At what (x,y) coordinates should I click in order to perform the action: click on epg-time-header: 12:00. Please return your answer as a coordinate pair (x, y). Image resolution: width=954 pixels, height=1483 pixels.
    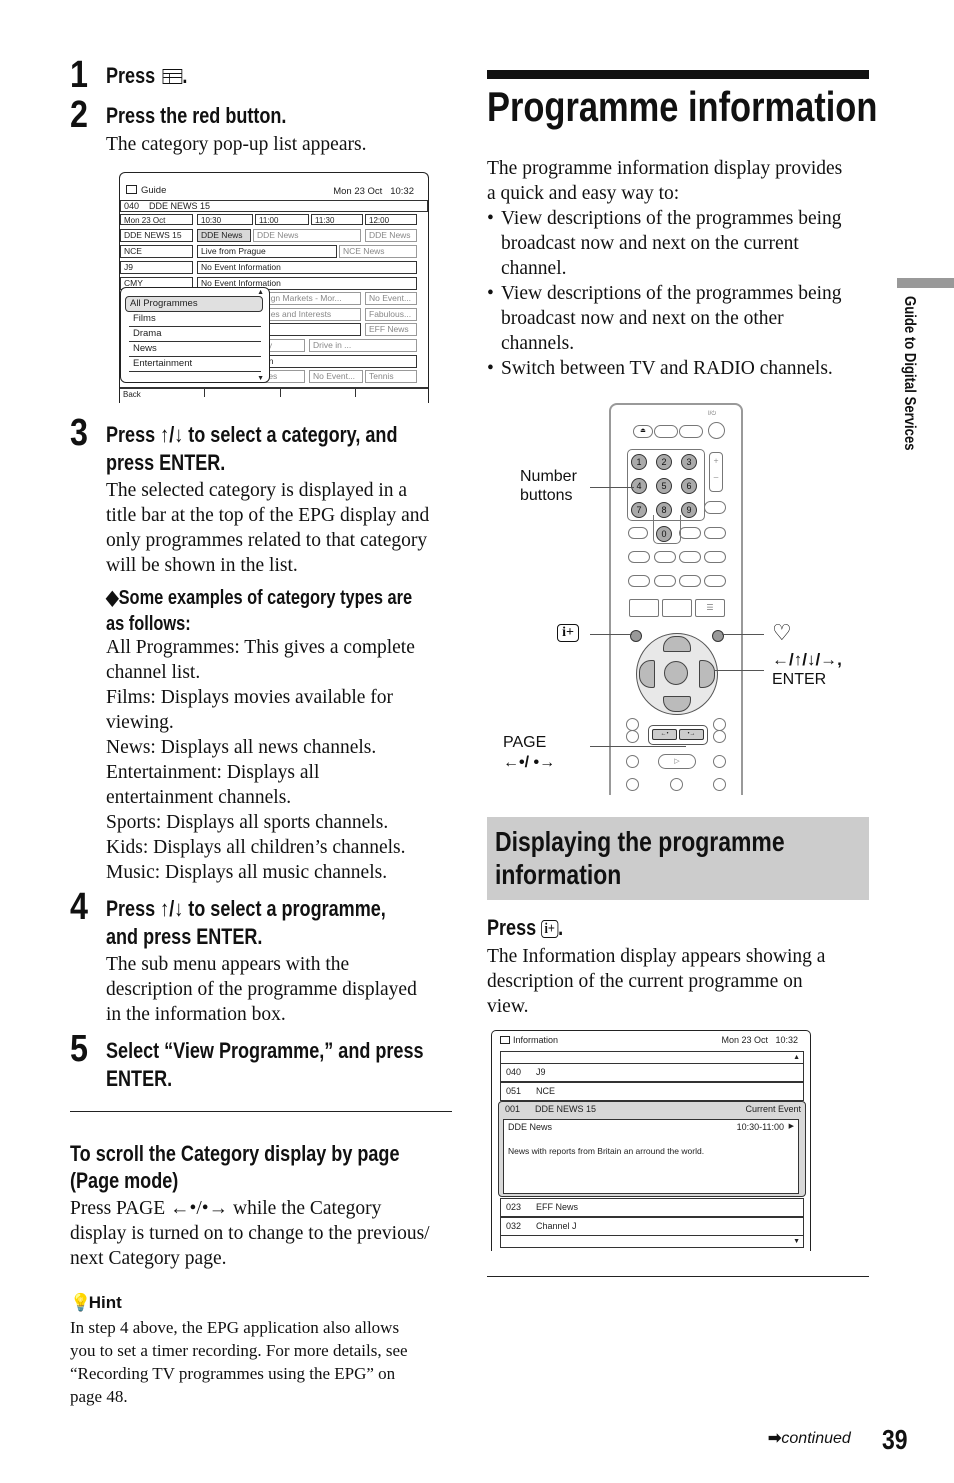
    Looking at the image, I should click on (391, 219).